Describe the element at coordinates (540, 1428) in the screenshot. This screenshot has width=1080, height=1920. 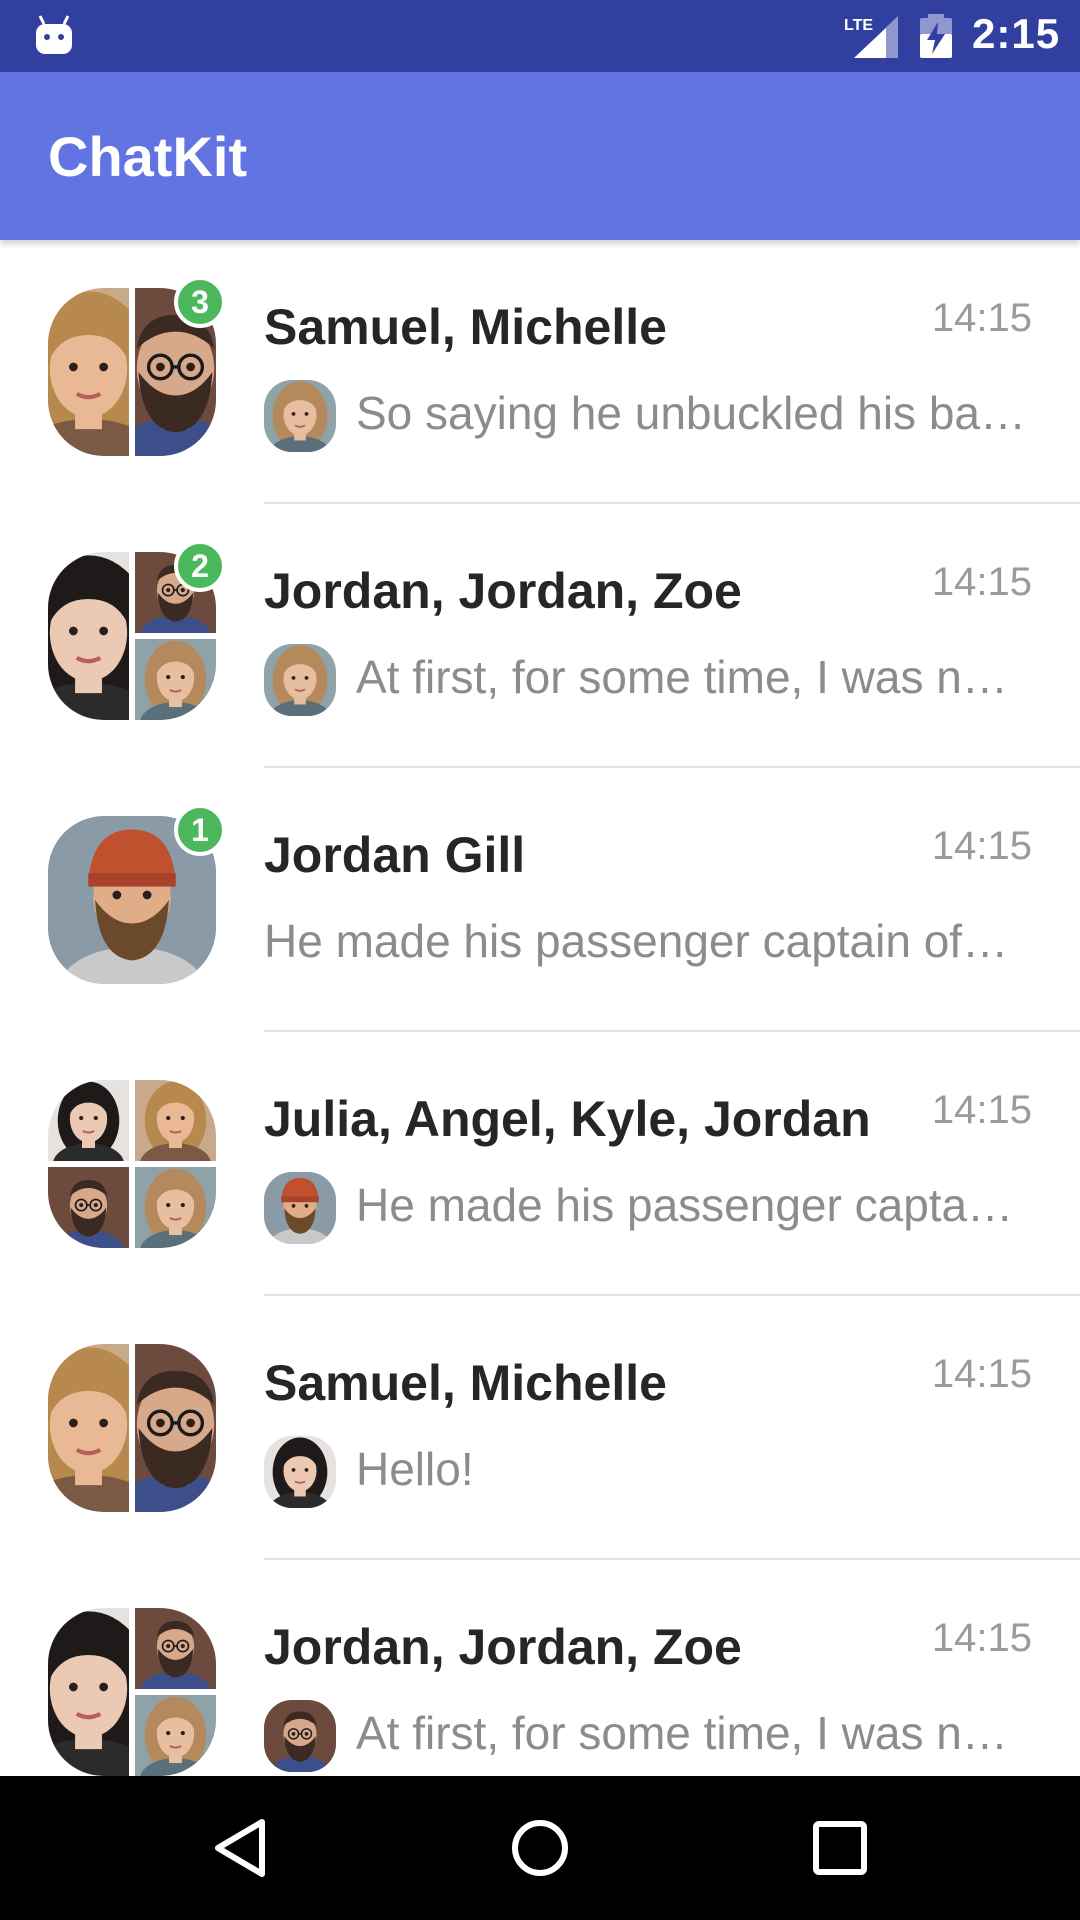
I see `dialog-row: Samuel, Michelle 14:15 Hello!` at that location.